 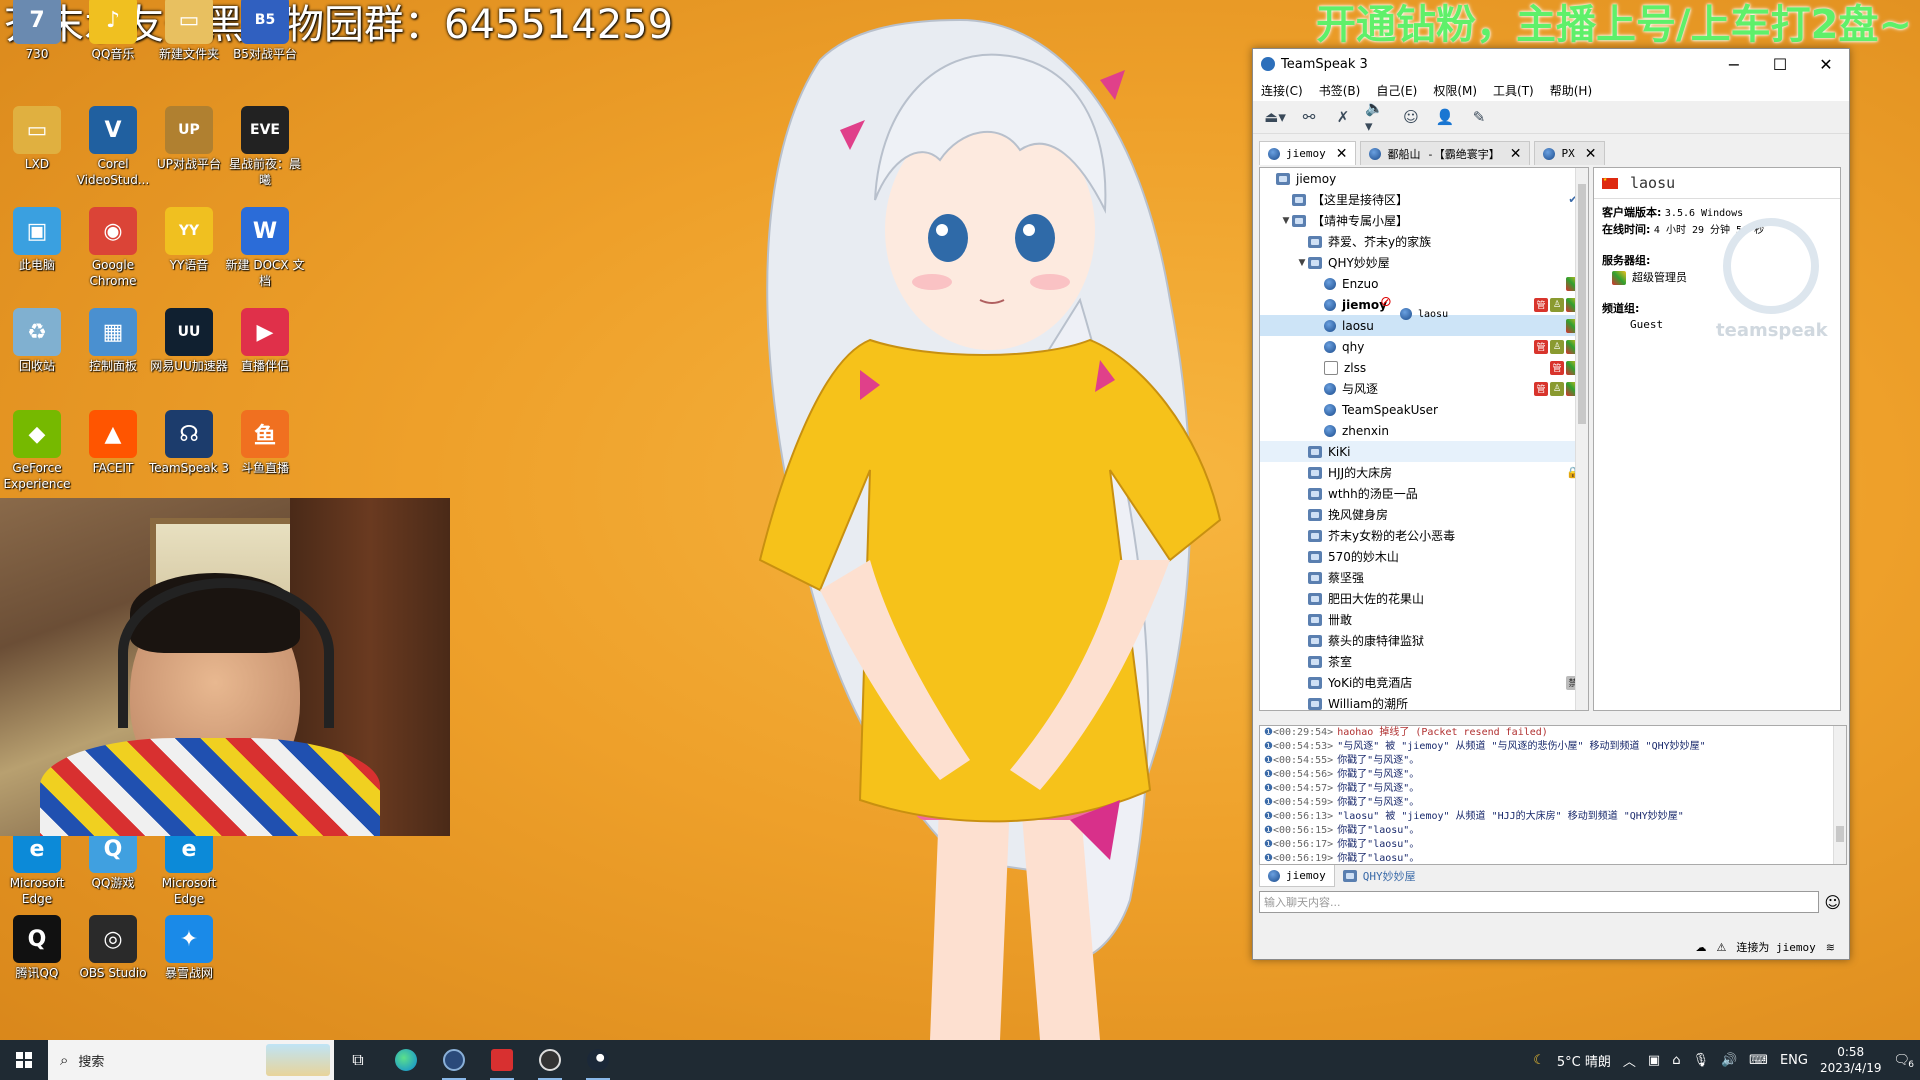 I want to click on minimize-button: −, so click(x=1734, y=64).